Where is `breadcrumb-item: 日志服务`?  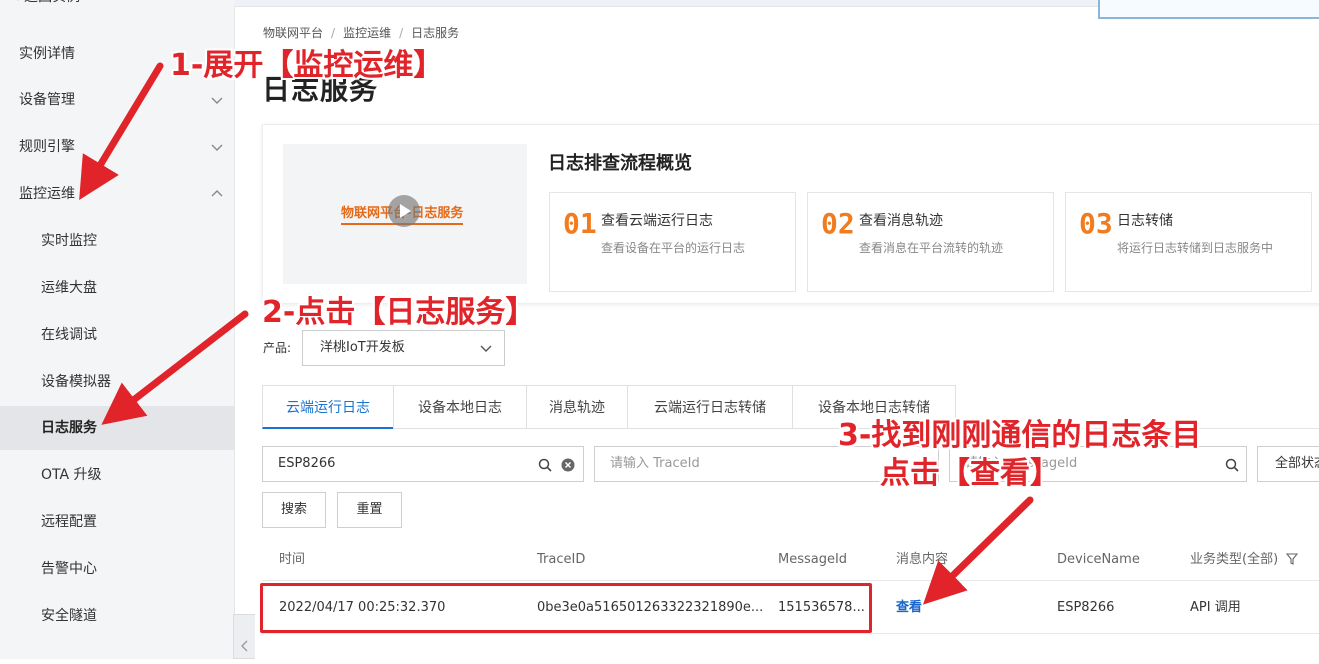
breadcrumb-item: 日志服务 is located at coordinates (435, 33).